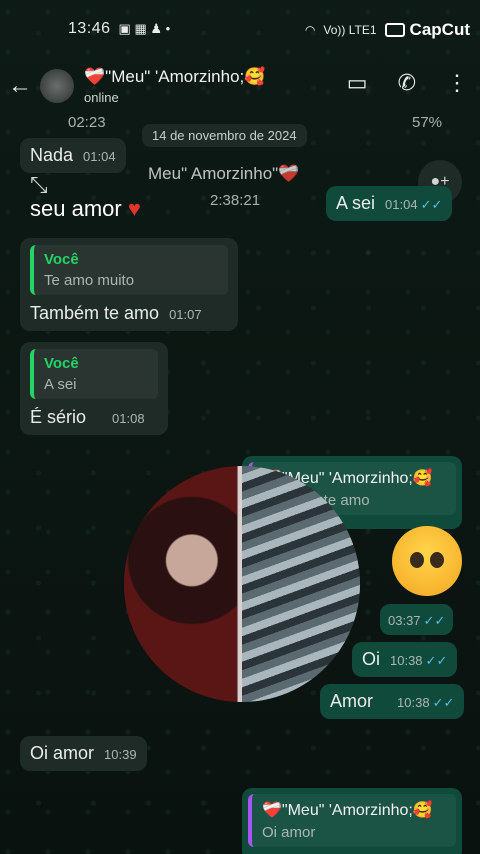 The width and height of the screenshot is (480, 854). Describe the element at coordinates (457, 83) in the screenshot. I see `more-vert-icon: ⋮` at that location.